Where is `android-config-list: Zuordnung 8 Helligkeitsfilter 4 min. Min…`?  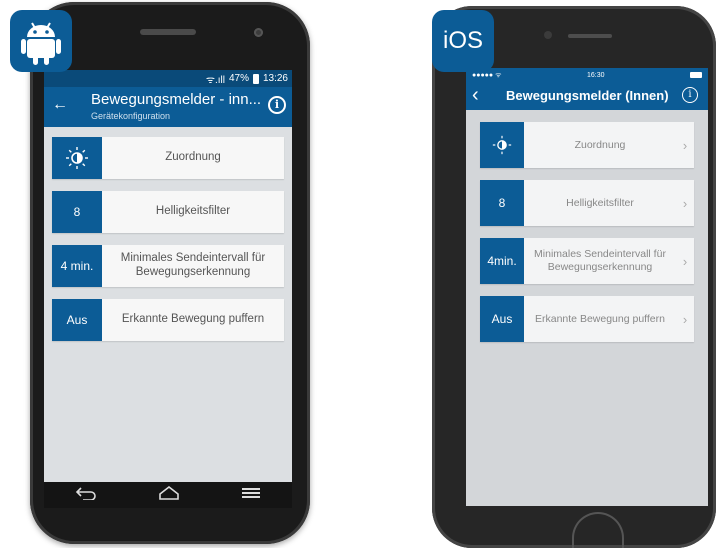 android-config-list: Zuordnung 8 Helligkeitsfilter 4 min. Min… is located at coordinates (168, 234).